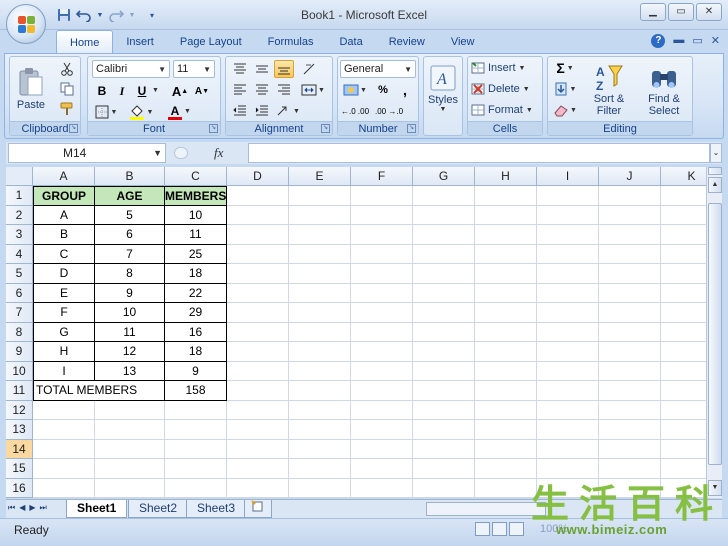  I want to click on table-cell: 10, so click(196, 215).